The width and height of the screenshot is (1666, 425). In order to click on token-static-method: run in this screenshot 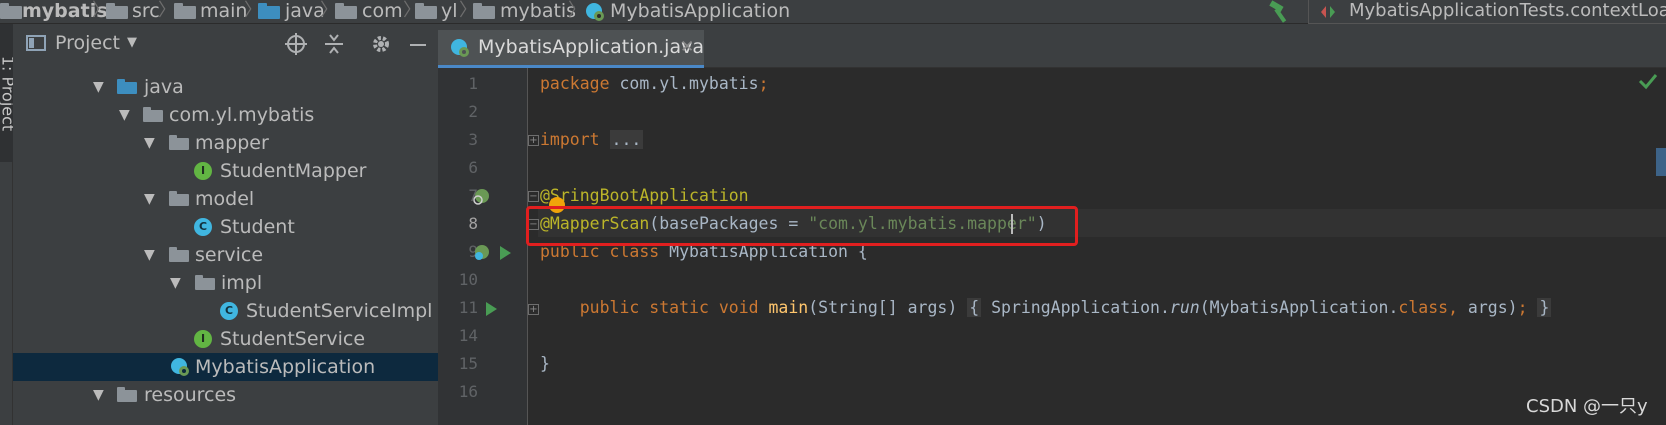, I will do `click(1184, 307)`.